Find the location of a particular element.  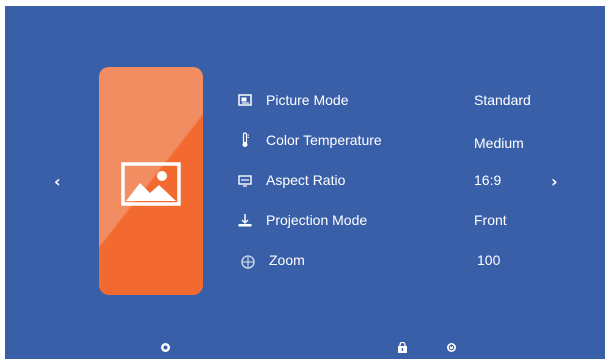

menu-item-aspect-ratio: Aspect Ratio 16:9 is located at coordinates (402, 180).